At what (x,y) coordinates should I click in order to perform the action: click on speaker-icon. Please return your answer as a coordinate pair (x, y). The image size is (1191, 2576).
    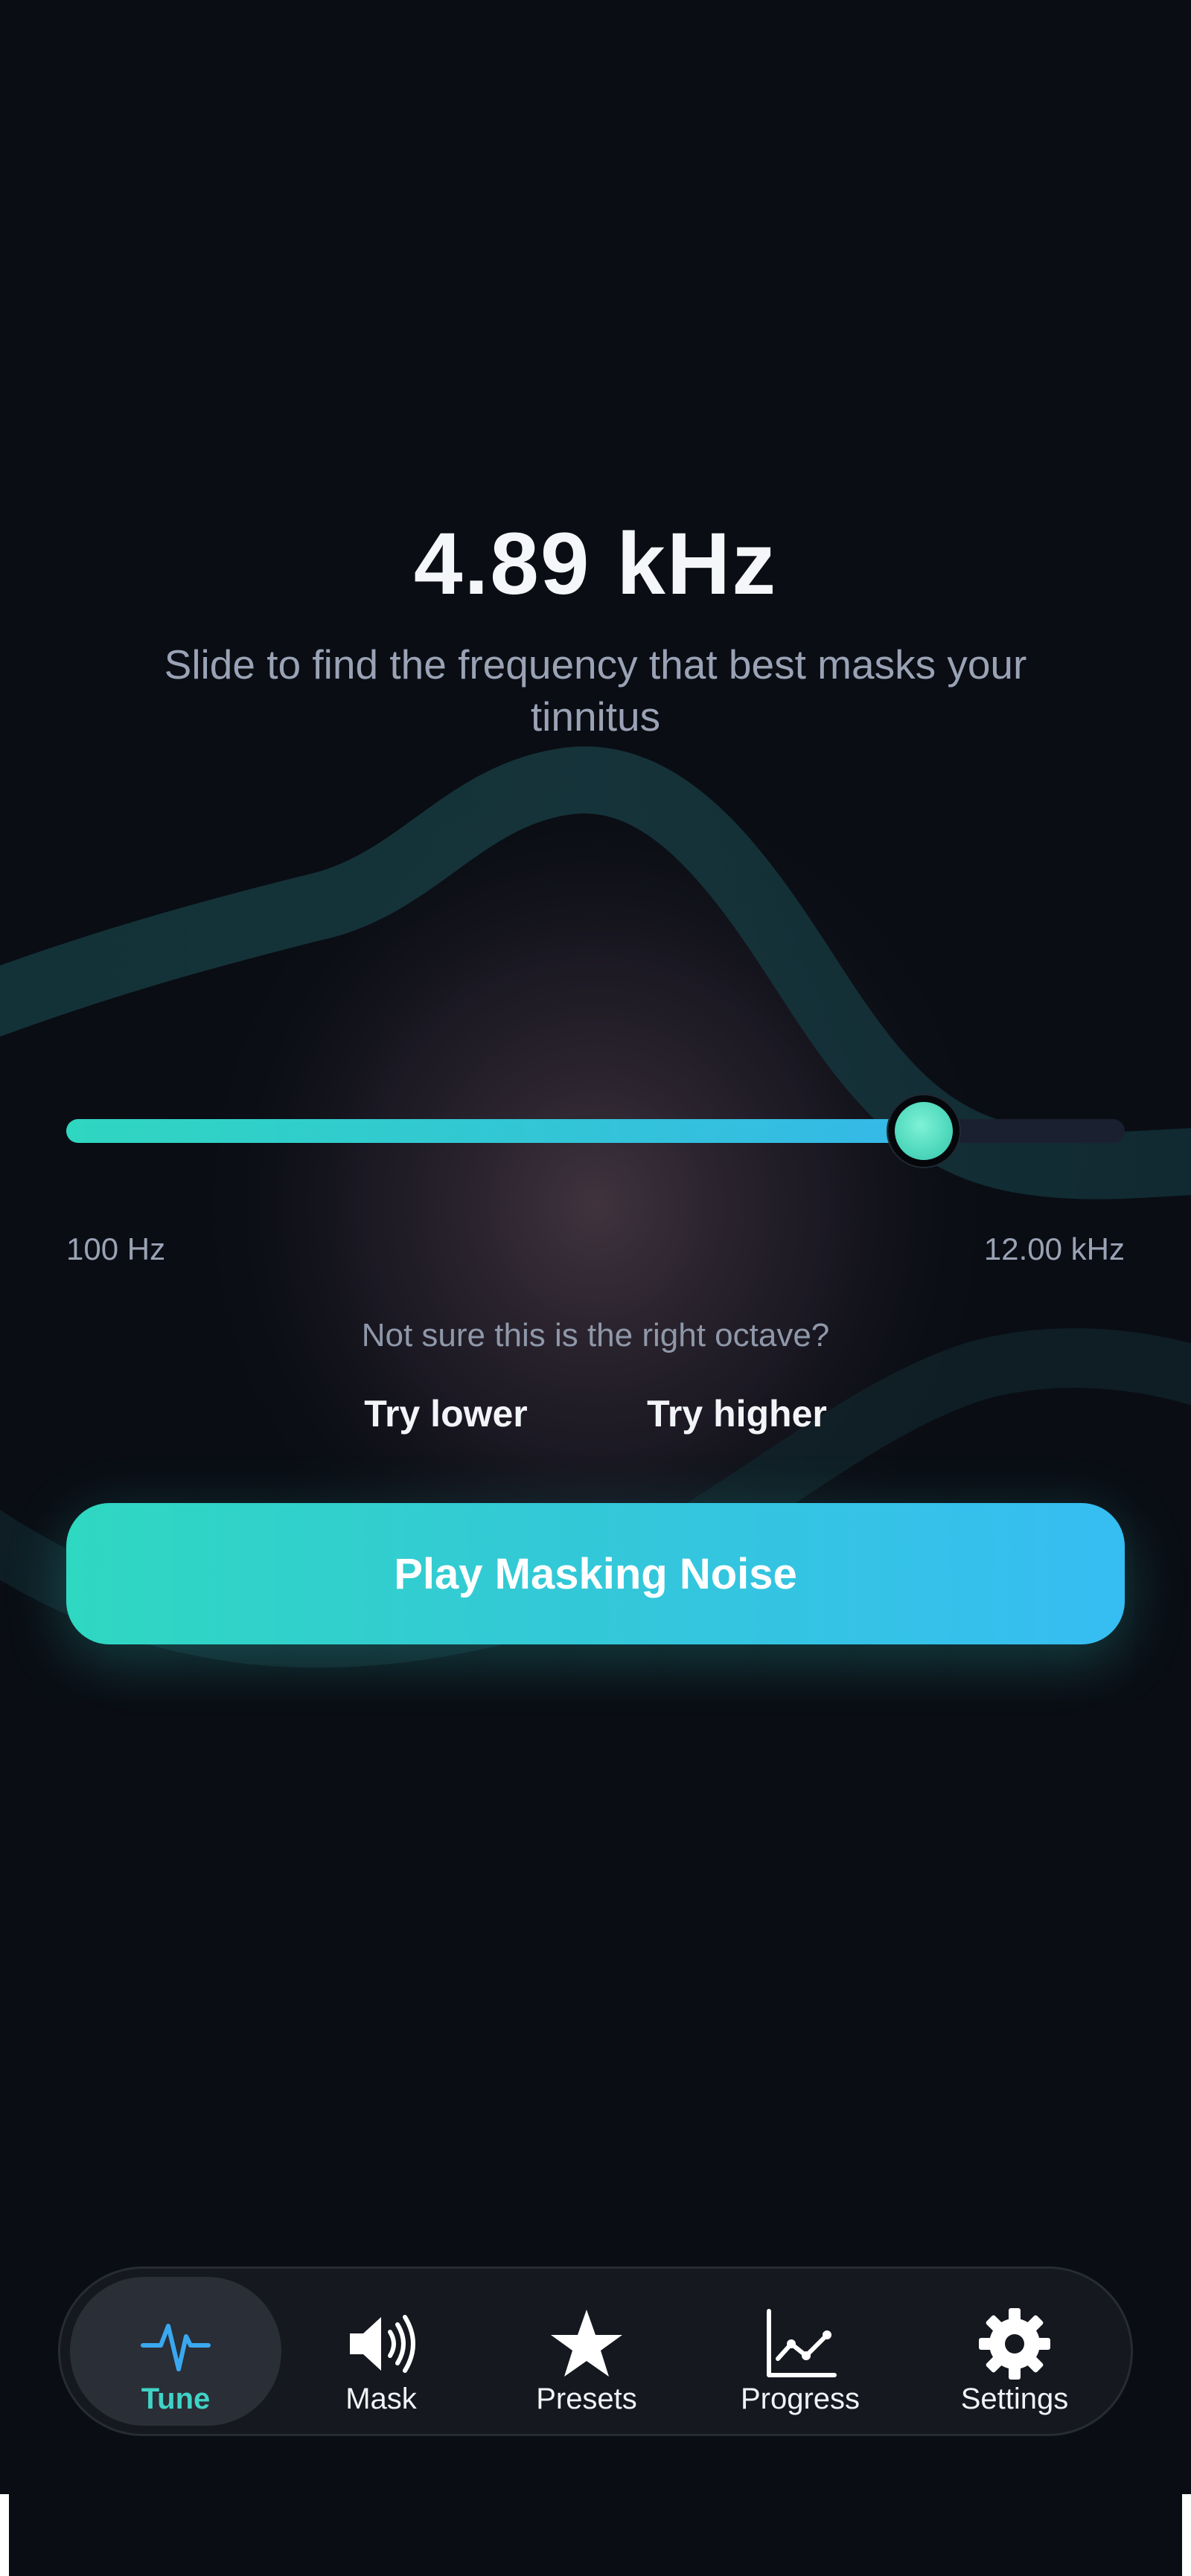
    Looking at the image, I should click on (382, 2344).